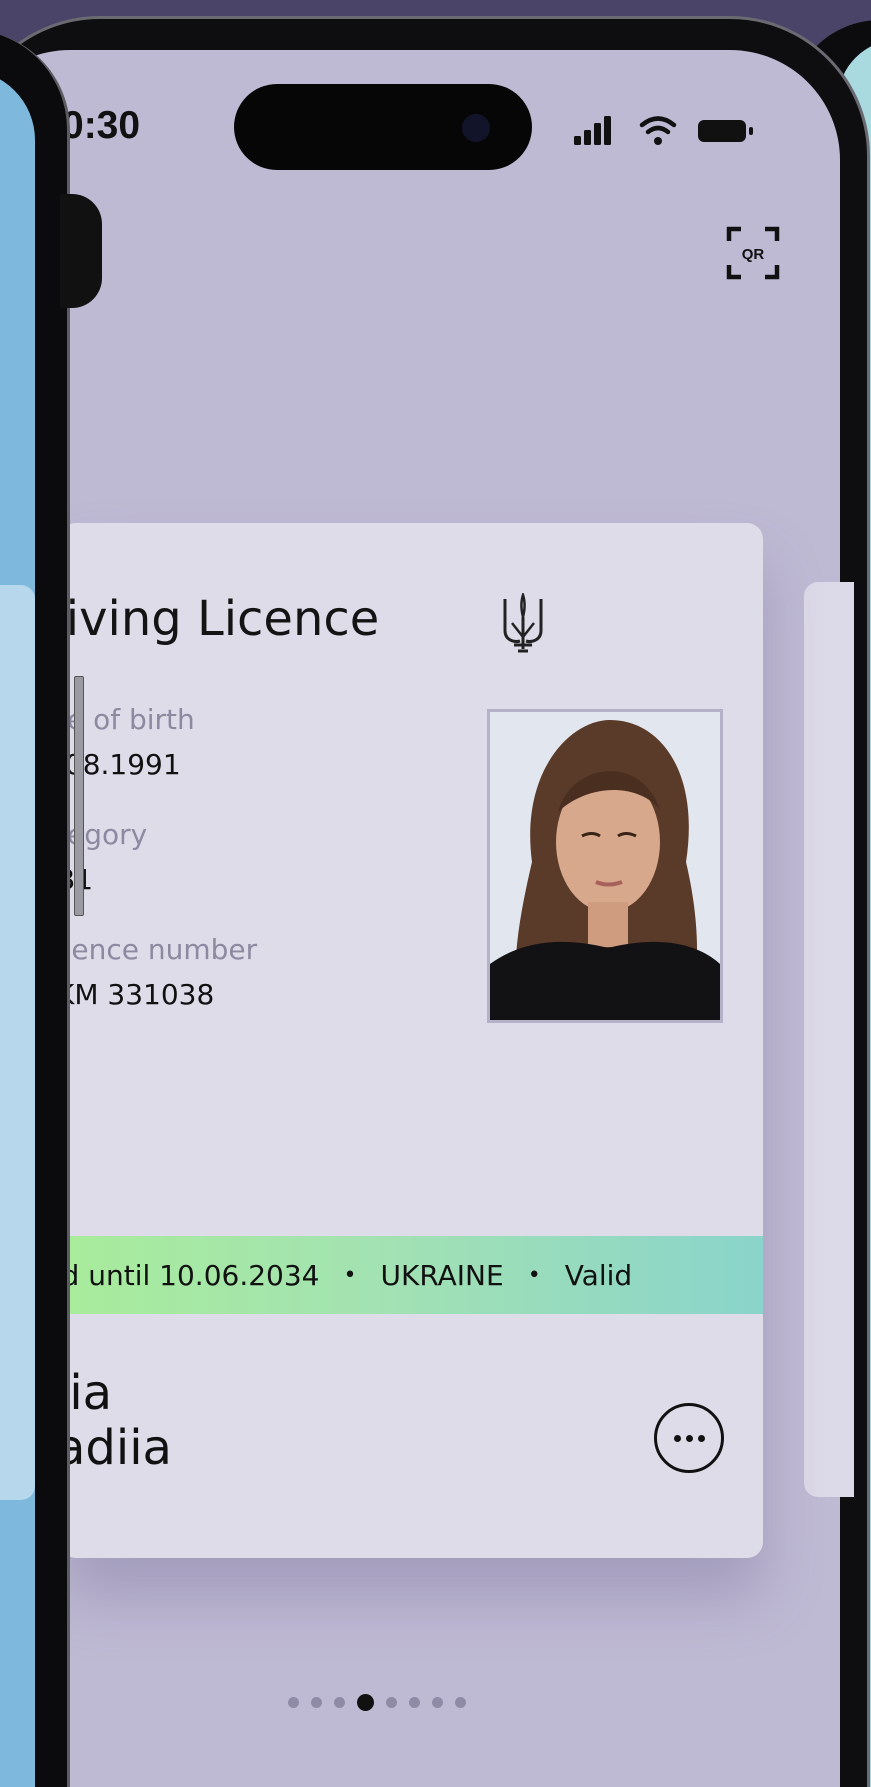 The width and height of the screenshot is (871, 1787). What do you see at coordinates (101, 125) in the screenshot?
I see `status-time: 0:30` at bounding box center [101, 125].